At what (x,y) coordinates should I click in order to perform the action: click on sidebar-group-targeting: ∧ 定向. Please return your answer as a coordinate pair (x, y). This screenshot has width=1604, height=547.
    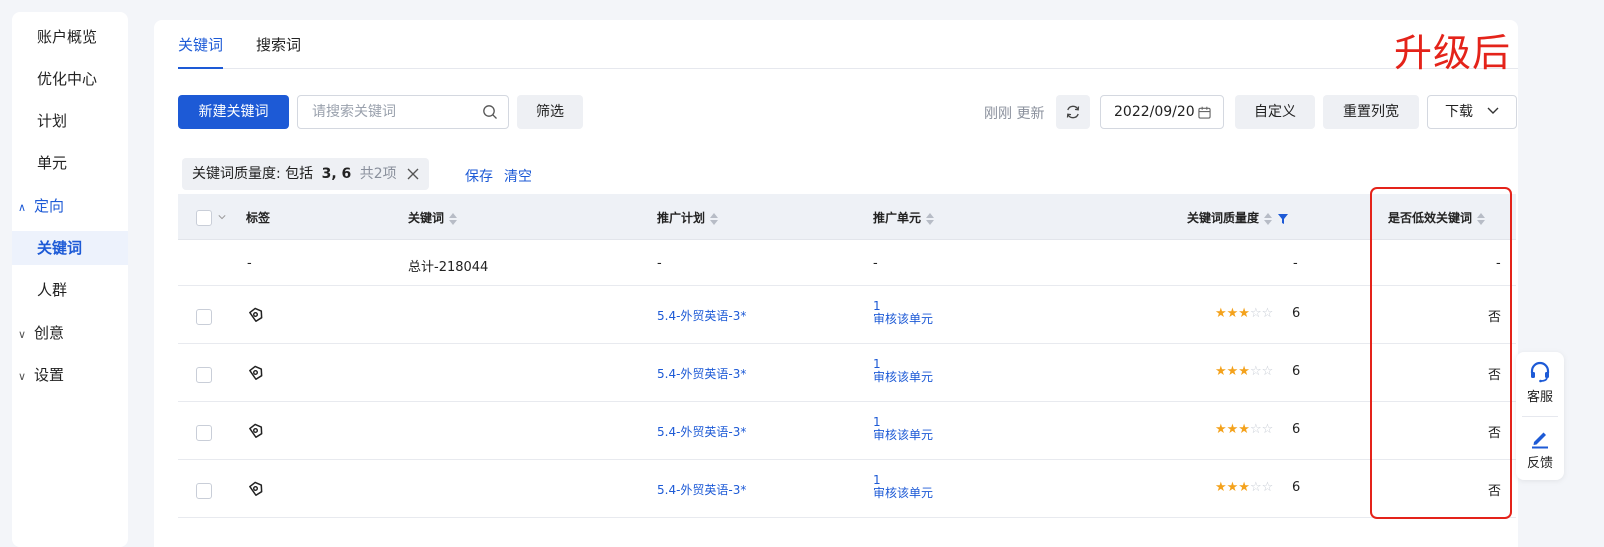
    Looking at the image, I should click on (70, 206).